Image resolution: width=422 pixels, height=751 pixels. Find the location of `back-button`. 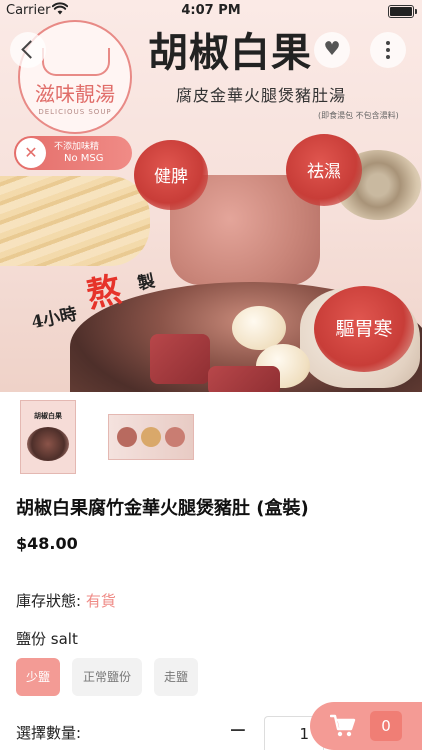

back-button is located at coordinates (28, 50).